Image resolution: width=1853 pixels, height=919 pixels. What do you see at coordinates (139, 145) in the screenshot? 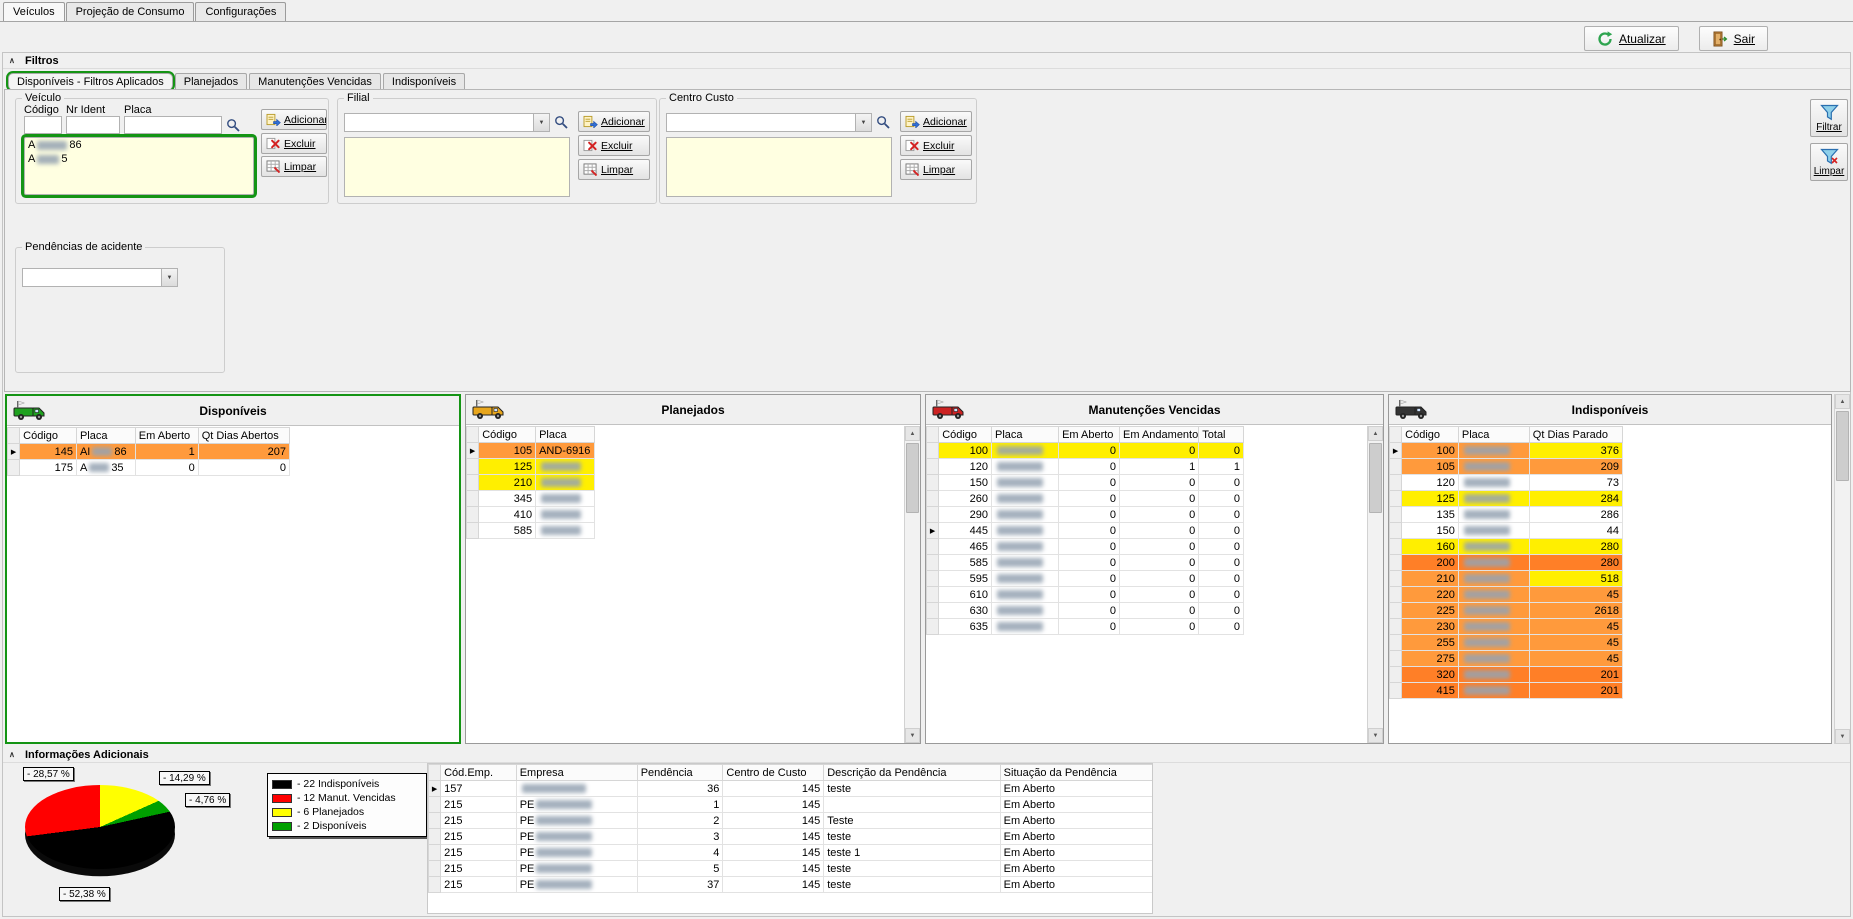
I see `veiculo-list-item: A 86` at bounding box center [139, 145].